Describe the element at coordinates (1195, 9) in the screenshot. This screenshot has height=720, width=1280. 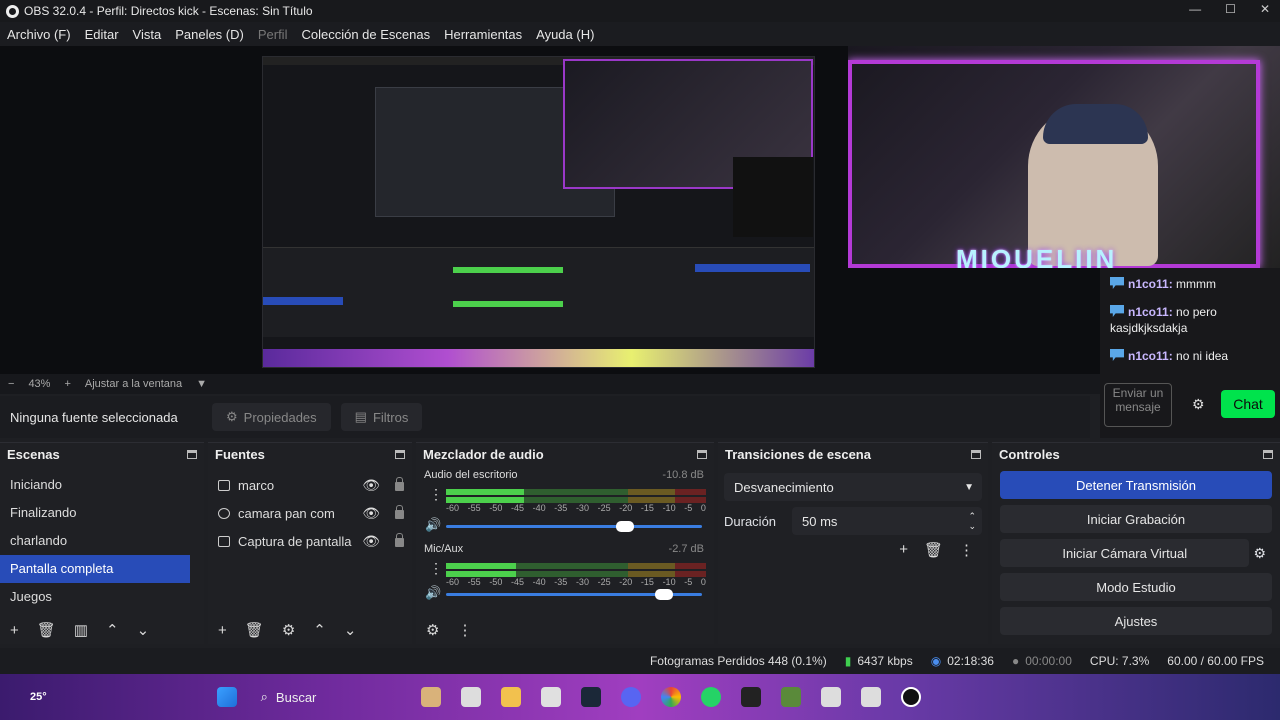
I see `minimize-icon: —` at that location.